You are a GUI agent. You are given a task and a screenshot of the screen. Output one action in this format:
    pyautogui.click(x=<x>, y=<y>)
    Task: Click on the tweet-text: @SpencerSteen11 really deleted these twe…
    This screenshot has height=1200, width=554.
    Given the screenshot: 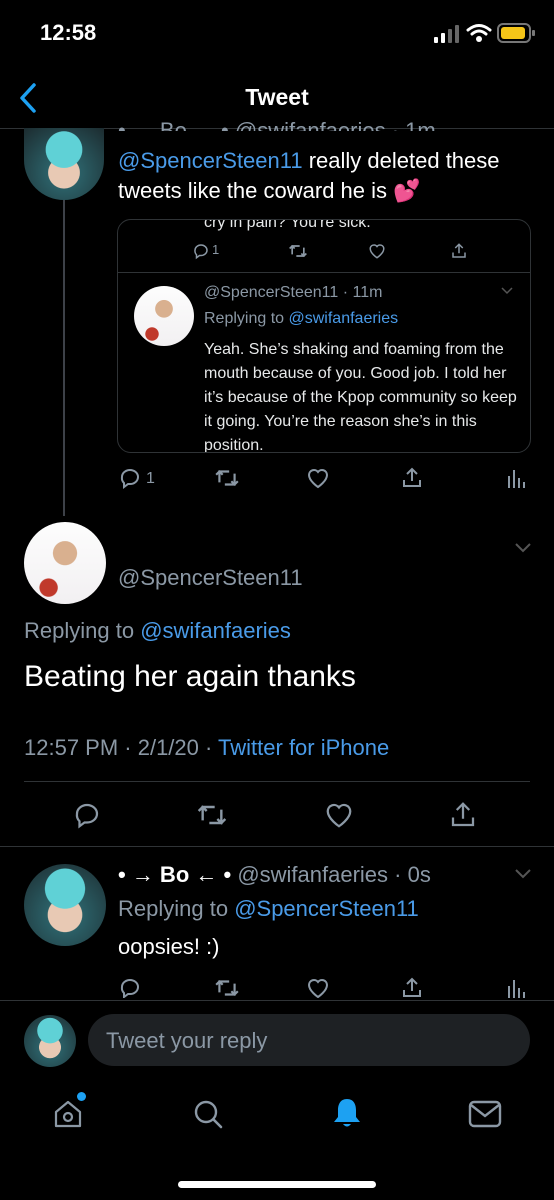 What is the action you would take?
    pyautogui.click(x=309, y=175)
    